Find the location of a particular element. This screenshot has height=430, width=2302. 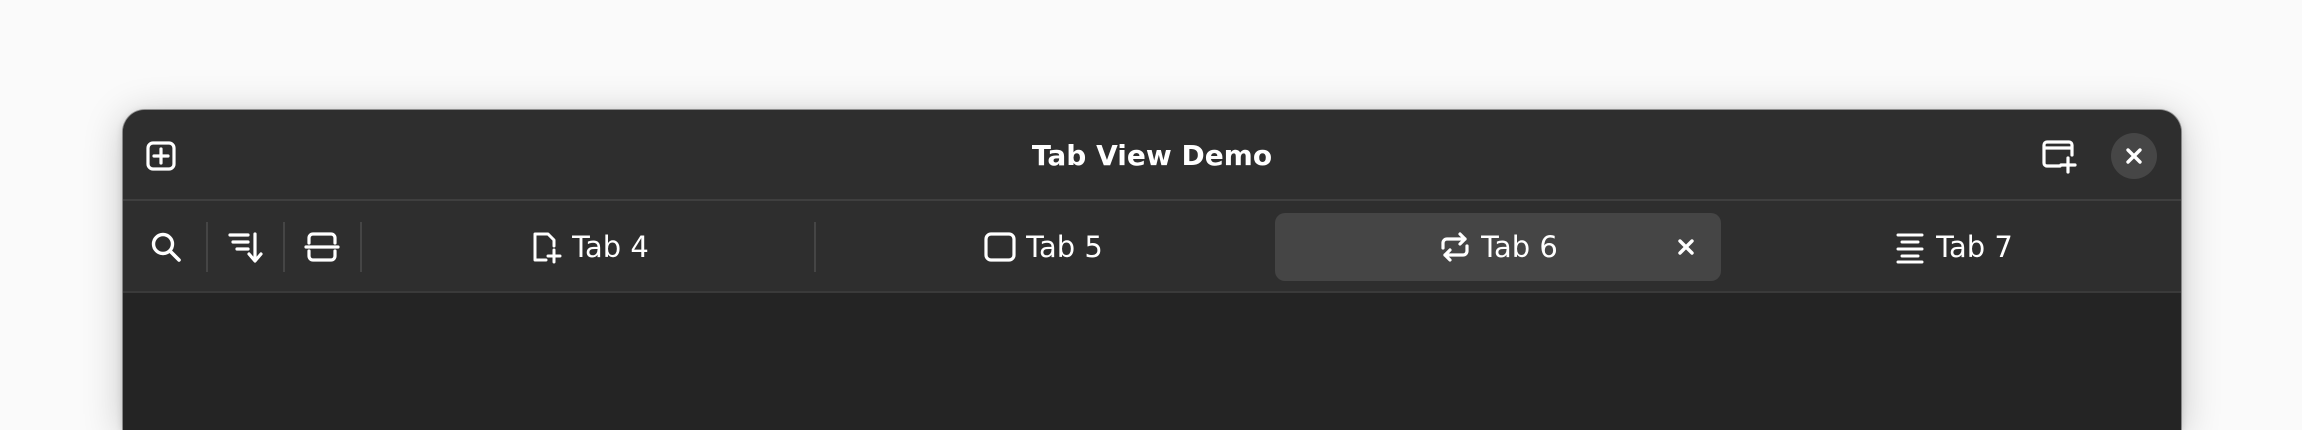

sort-descending-icon is located at coordinates (245, 247).